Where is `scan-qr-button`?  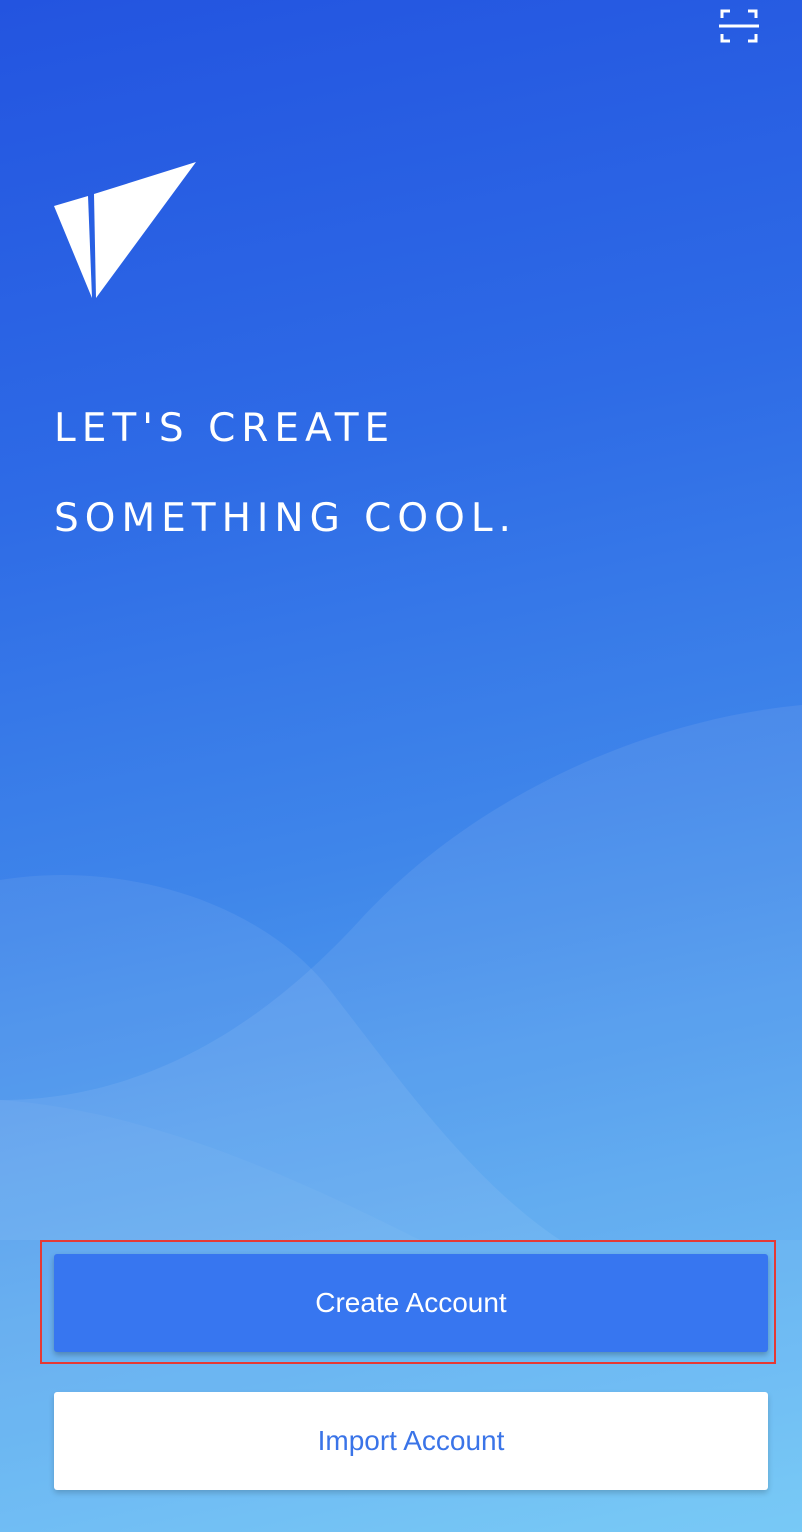
scan-qr-button is located at coordinates (739, 26).